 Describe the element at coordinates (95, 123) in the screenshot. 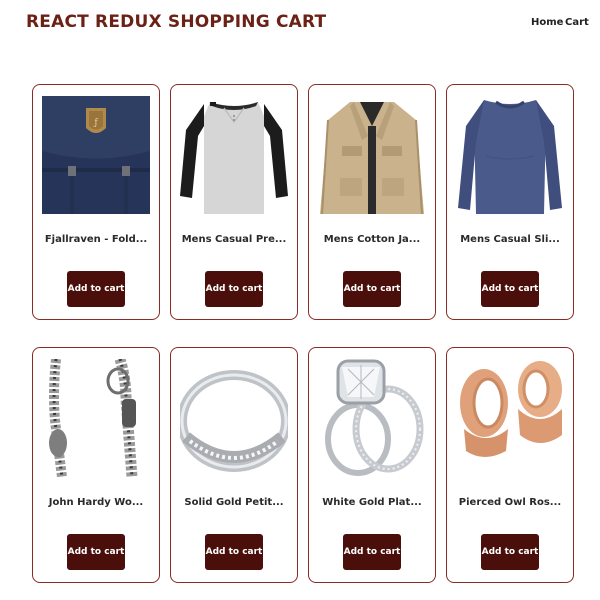

I see `svg-text: ƒ` at that location.